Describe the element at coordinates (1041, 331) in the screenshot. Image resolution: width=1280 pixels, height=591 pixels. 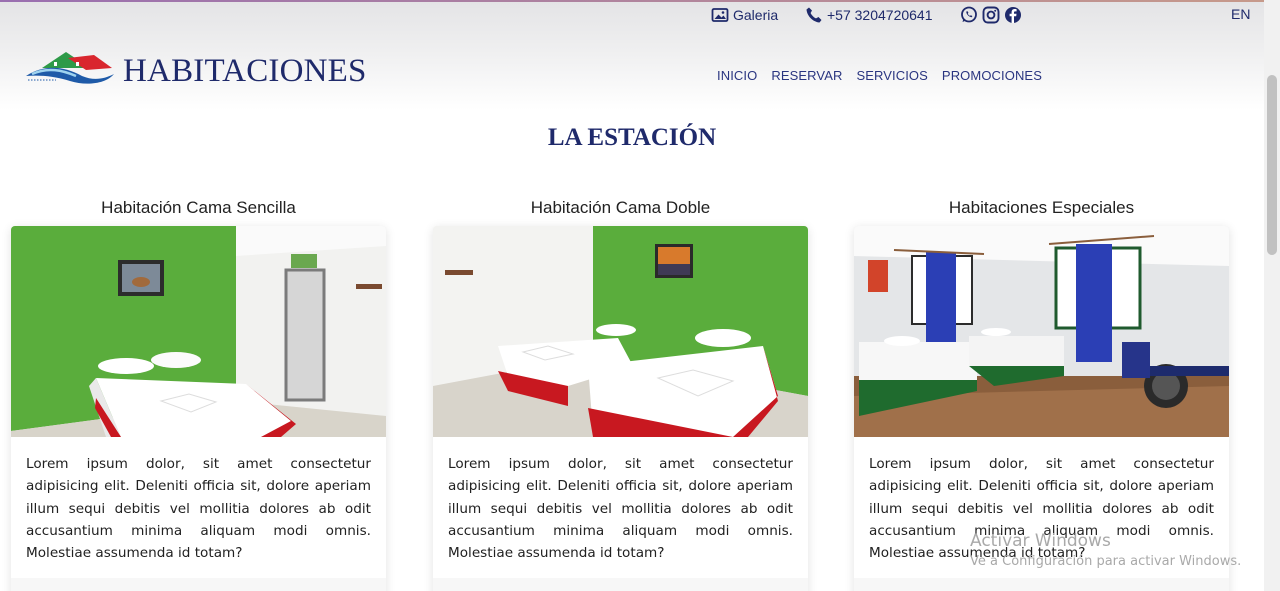
I see `room-photo-special` at that location.